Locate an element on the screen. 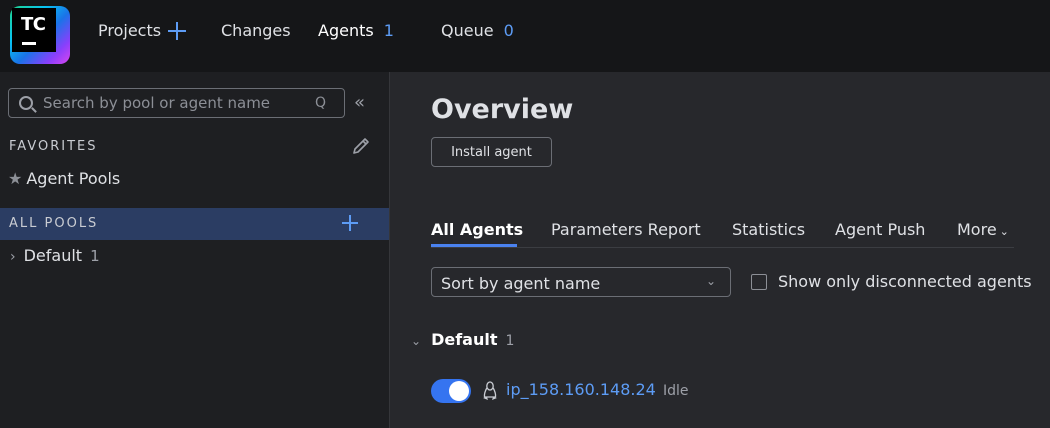  install-agent-button: Install agent is located at coordinates (491, 152).